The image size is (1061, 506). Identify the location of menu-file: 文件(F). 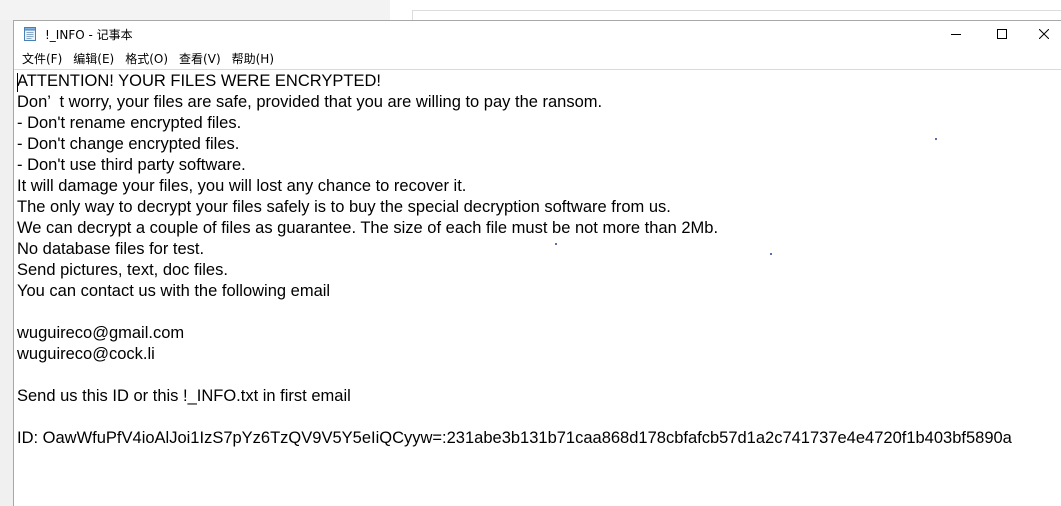
(43, 58).